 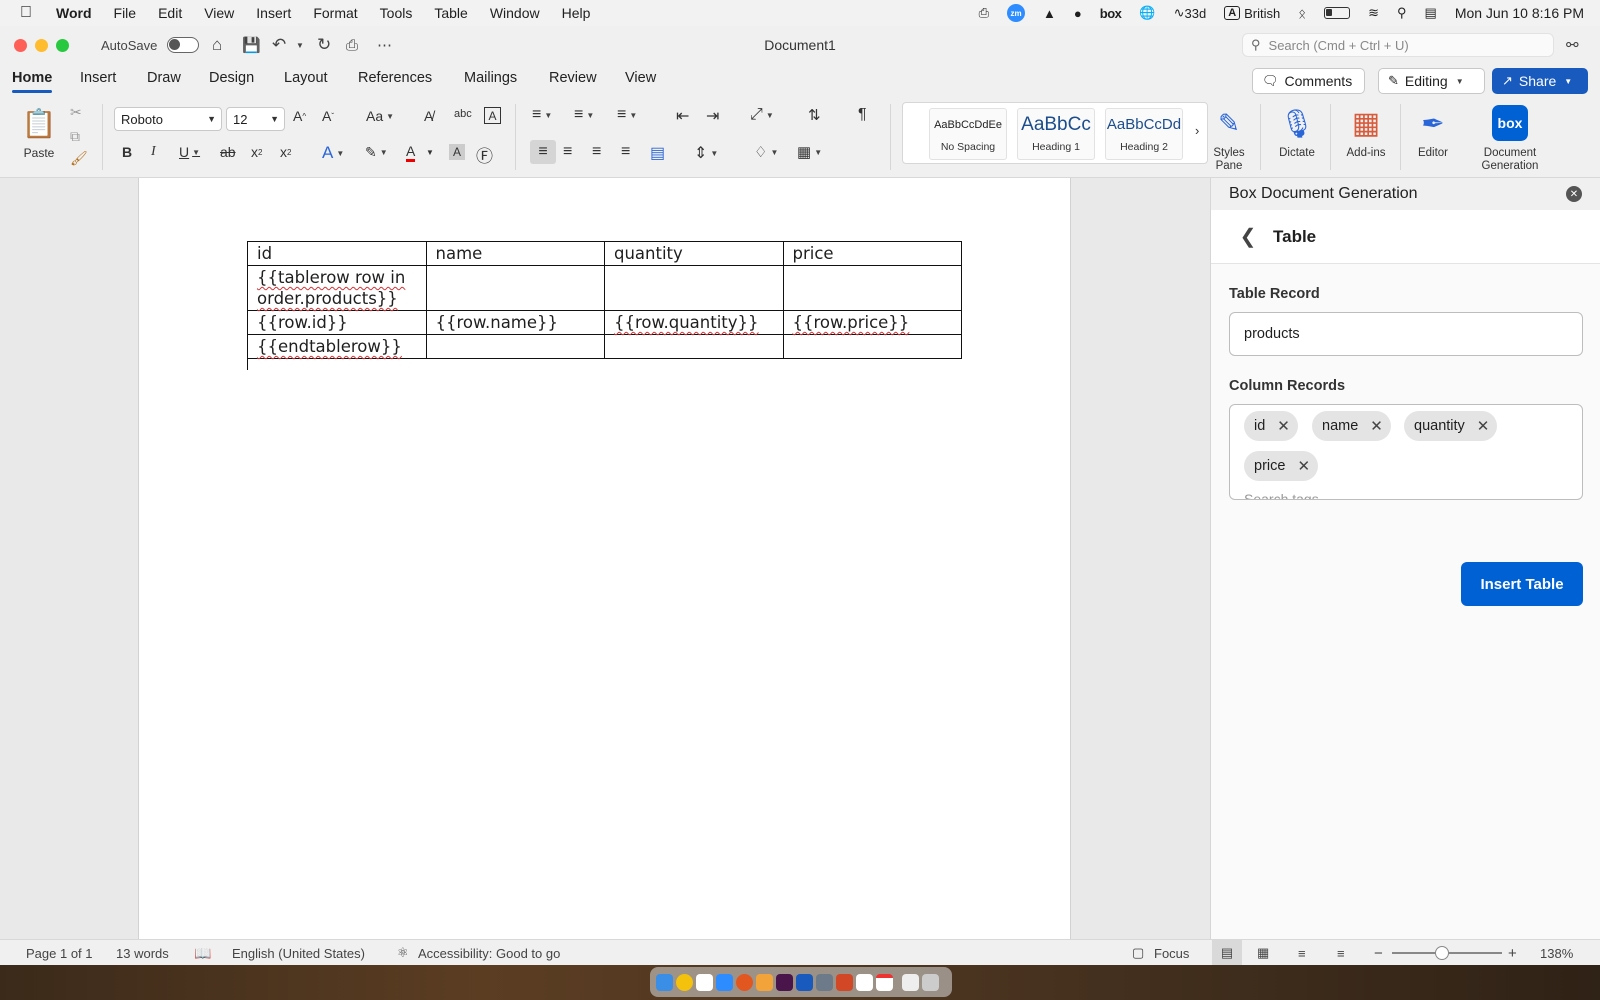 What do you see at coordinates (1556, 953) in the screenshot?
I see `zoom-level: 138%` at bounding box center [1556, 953].